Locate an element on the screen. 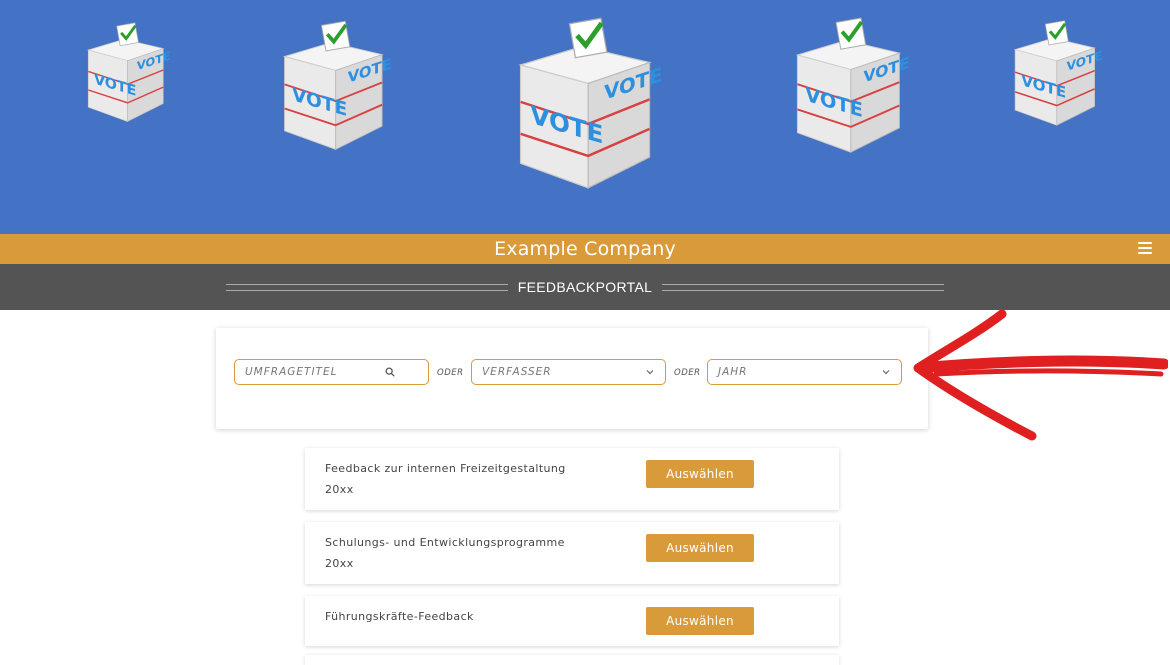 Image resolution: width=1170 pixels, height=665 pixels. year-dropdown-label: JAHR is located at coordinates (733, 372).